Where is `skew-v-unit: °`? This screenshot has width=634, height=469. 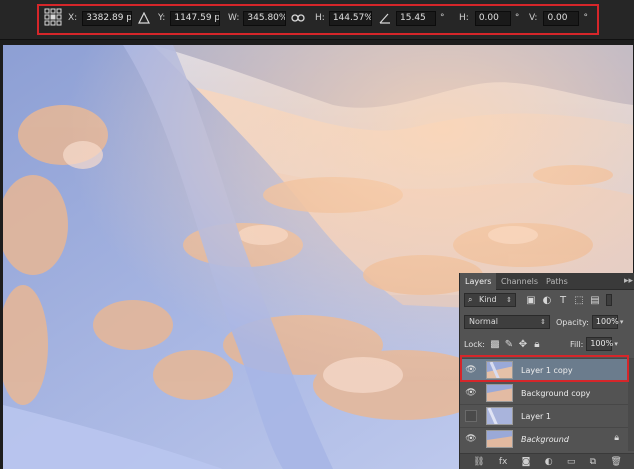 skew-v-unit: ° is located at coordinates (585, 18).